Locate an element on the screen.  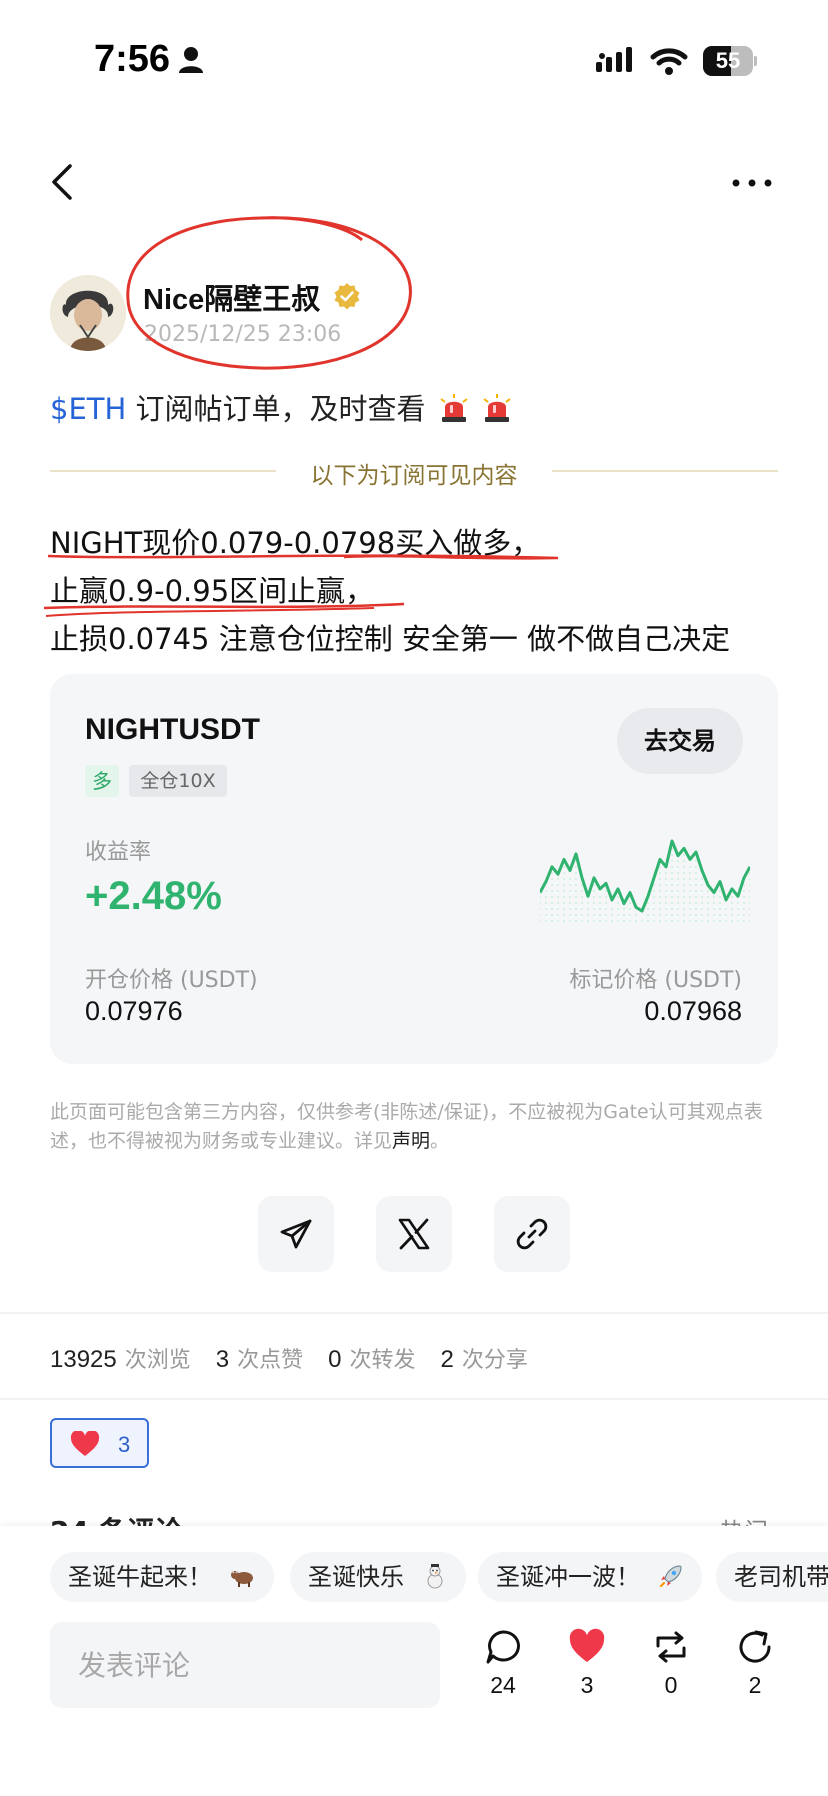
quick-reply-label: 圣诞快乐 is located at coordinates (356, 1577).